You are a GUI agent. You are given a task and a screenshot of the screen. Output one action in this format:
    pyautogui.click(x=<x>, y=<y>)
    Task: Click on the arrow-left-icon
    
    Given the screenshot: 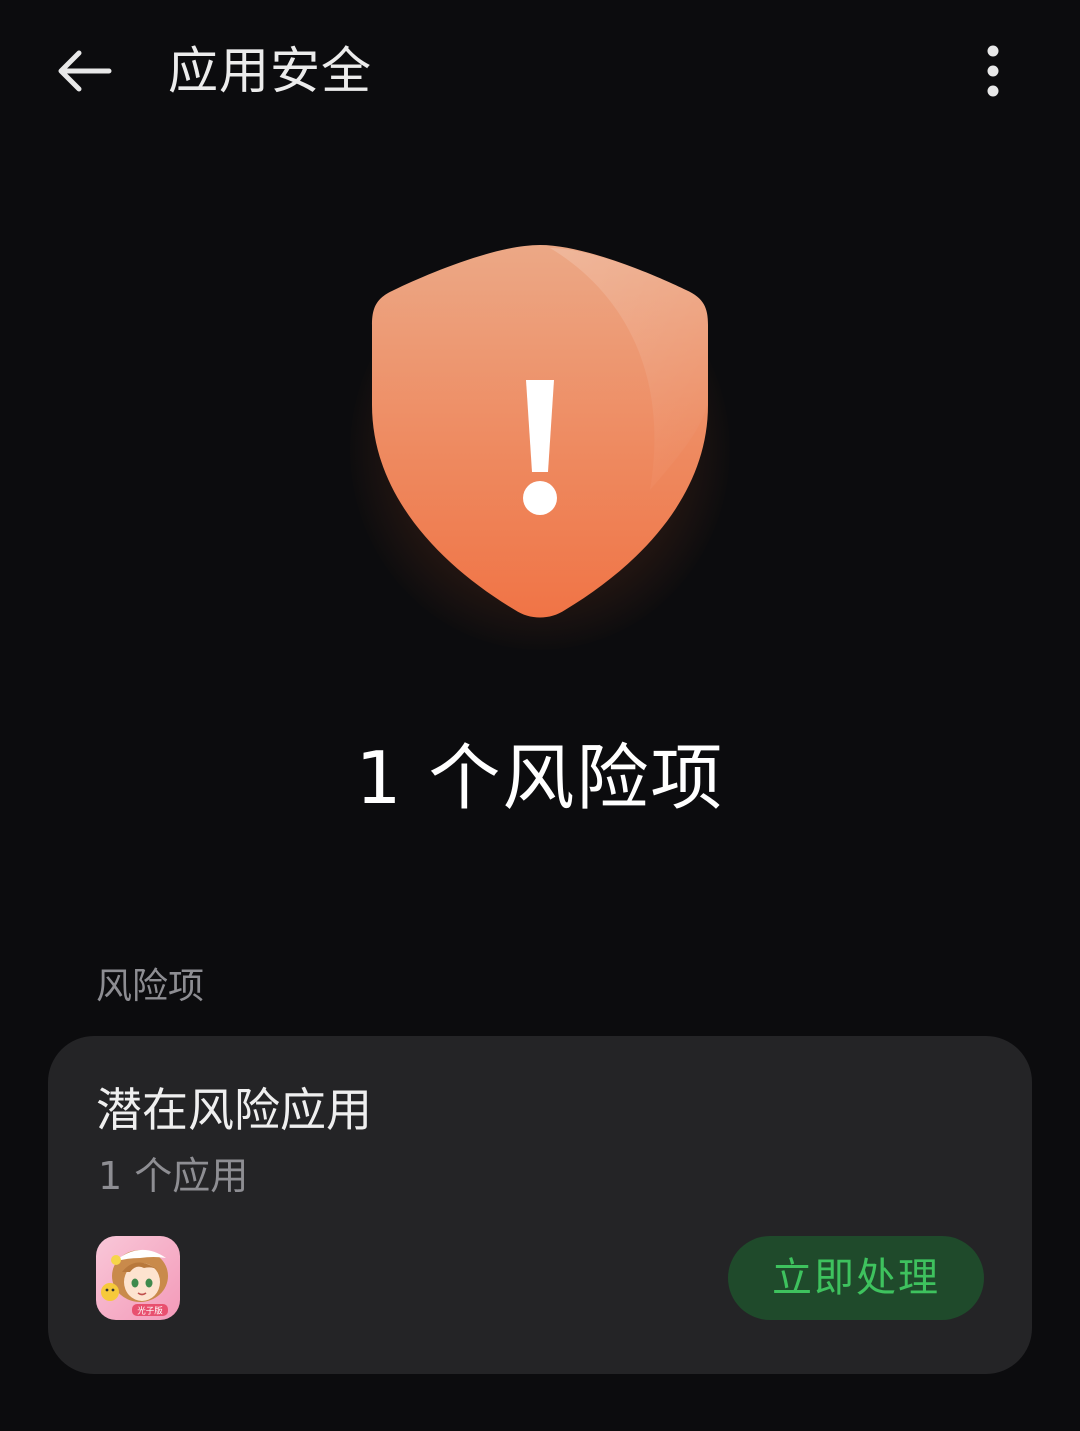 What is the action you would take?
    pyautogui.click(x=85, y=71)
    